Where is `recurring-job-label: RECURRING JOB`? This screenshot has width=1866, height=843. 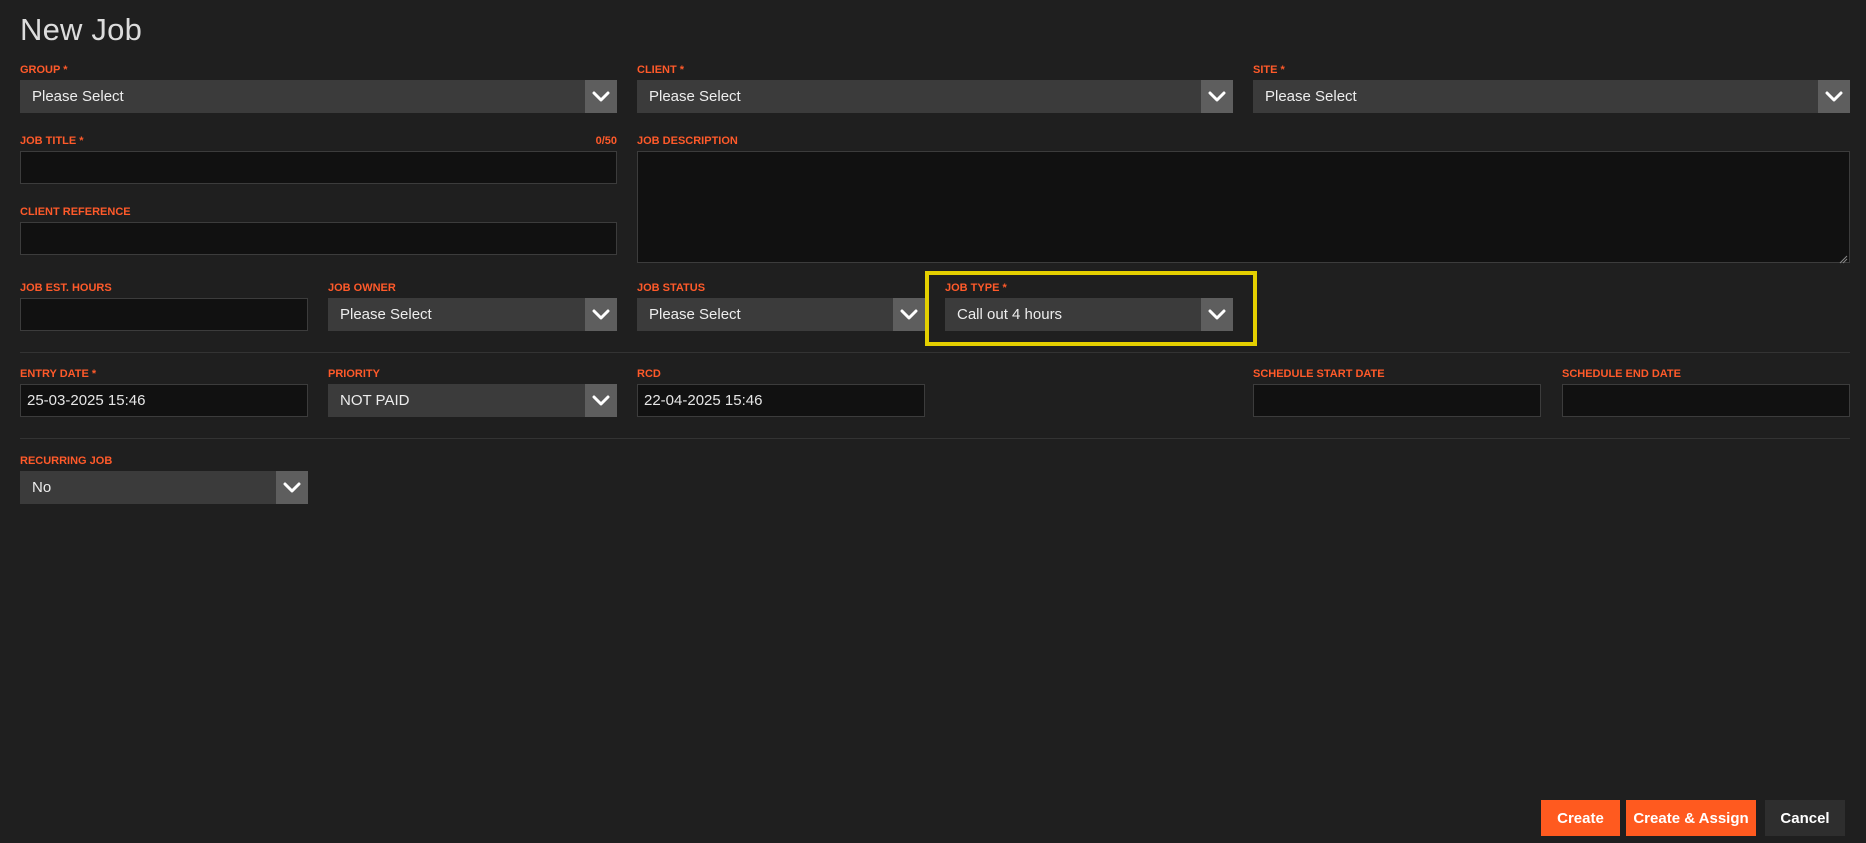
recurring-job-label: RECURRING JOB is located at coordinates (66, 461).